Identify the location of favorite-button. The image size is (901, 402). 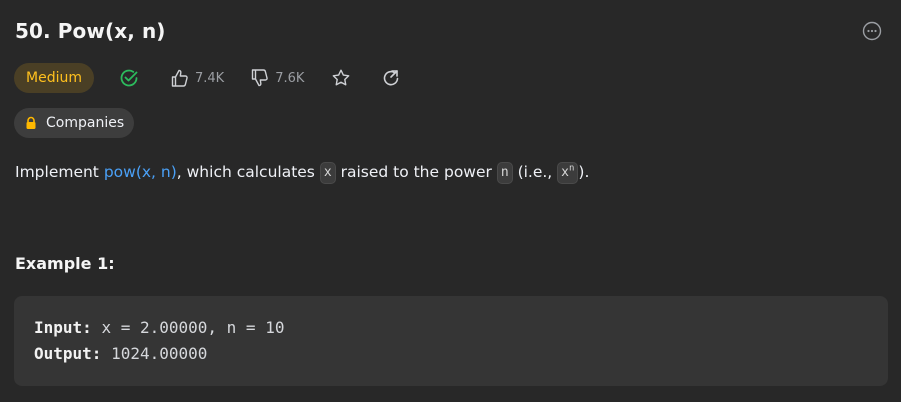
(341, 78).